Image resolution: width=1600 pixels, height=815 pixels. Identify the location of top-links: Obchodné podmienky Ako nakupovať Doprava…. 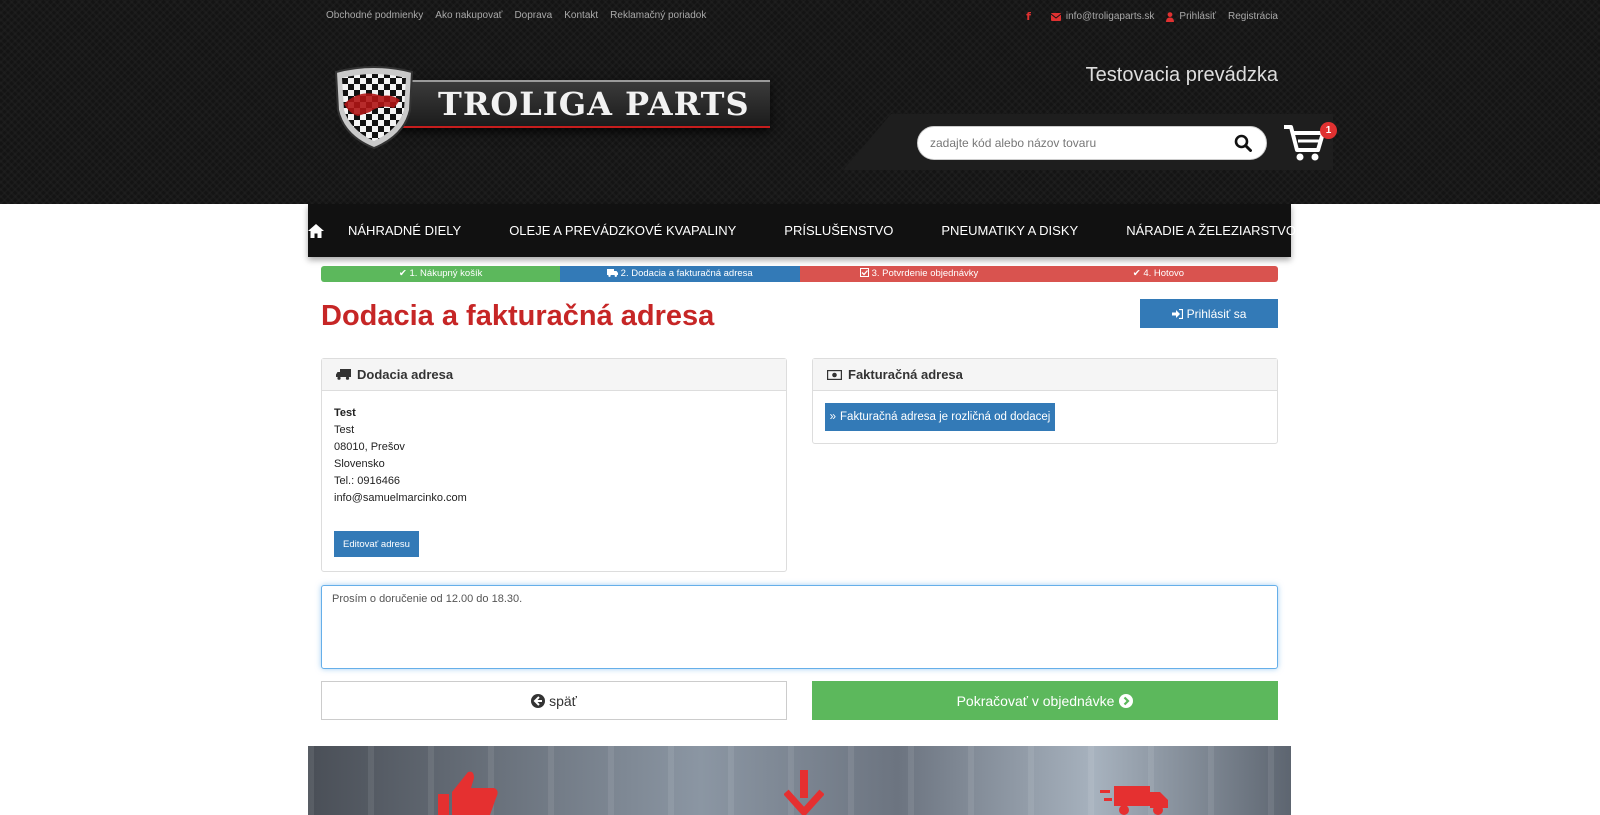
(516, 15).